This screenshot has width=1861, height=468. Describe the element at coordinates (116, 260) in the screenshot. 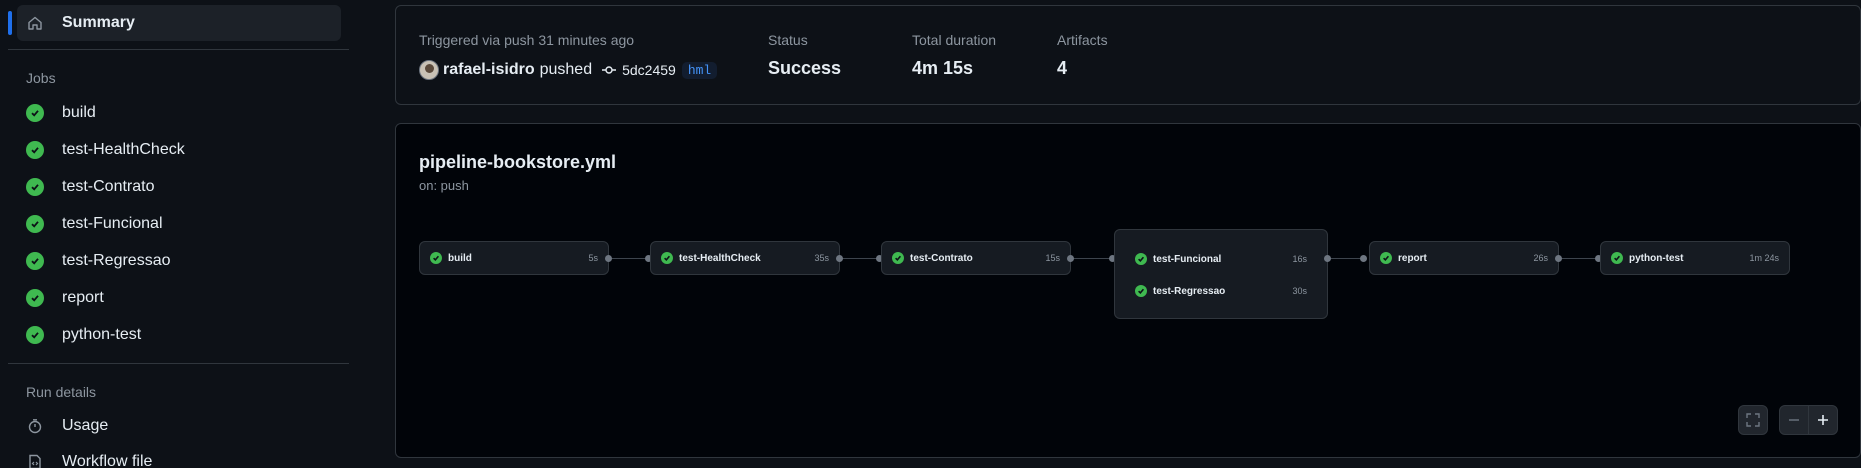

I see `job-label: test-Regressao` at that location.